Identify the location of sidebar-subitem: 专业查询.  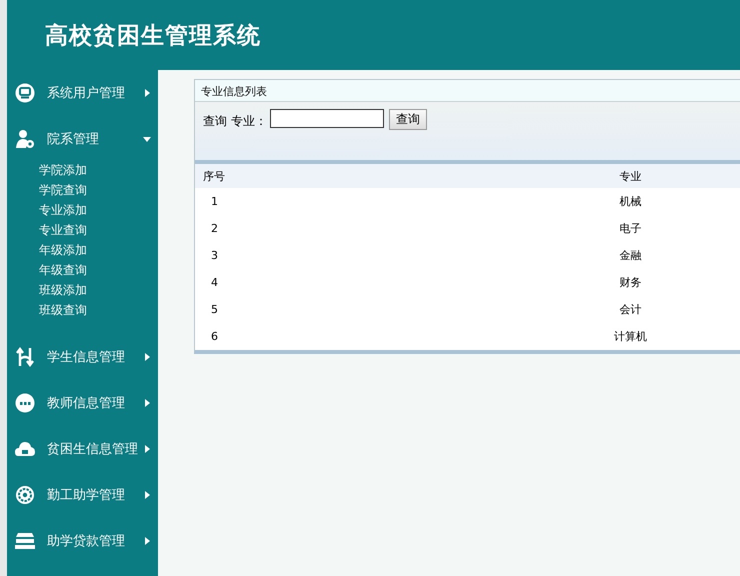
(63, 230).